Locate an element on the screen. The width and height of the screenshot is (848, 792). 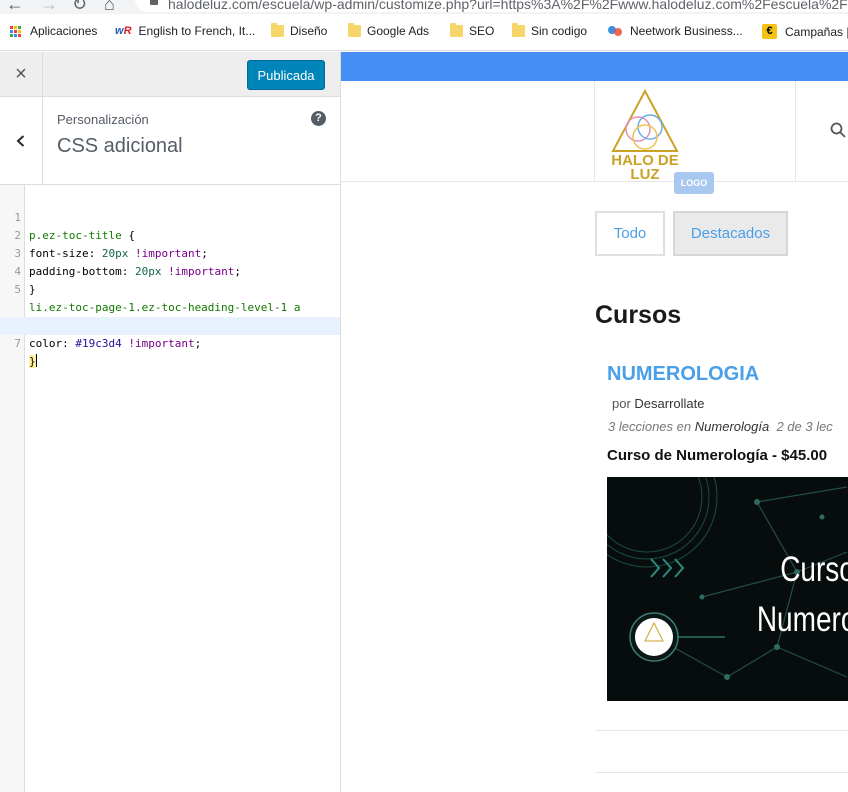
bookmark-seo: SEO is located at coordinates (472, 30).